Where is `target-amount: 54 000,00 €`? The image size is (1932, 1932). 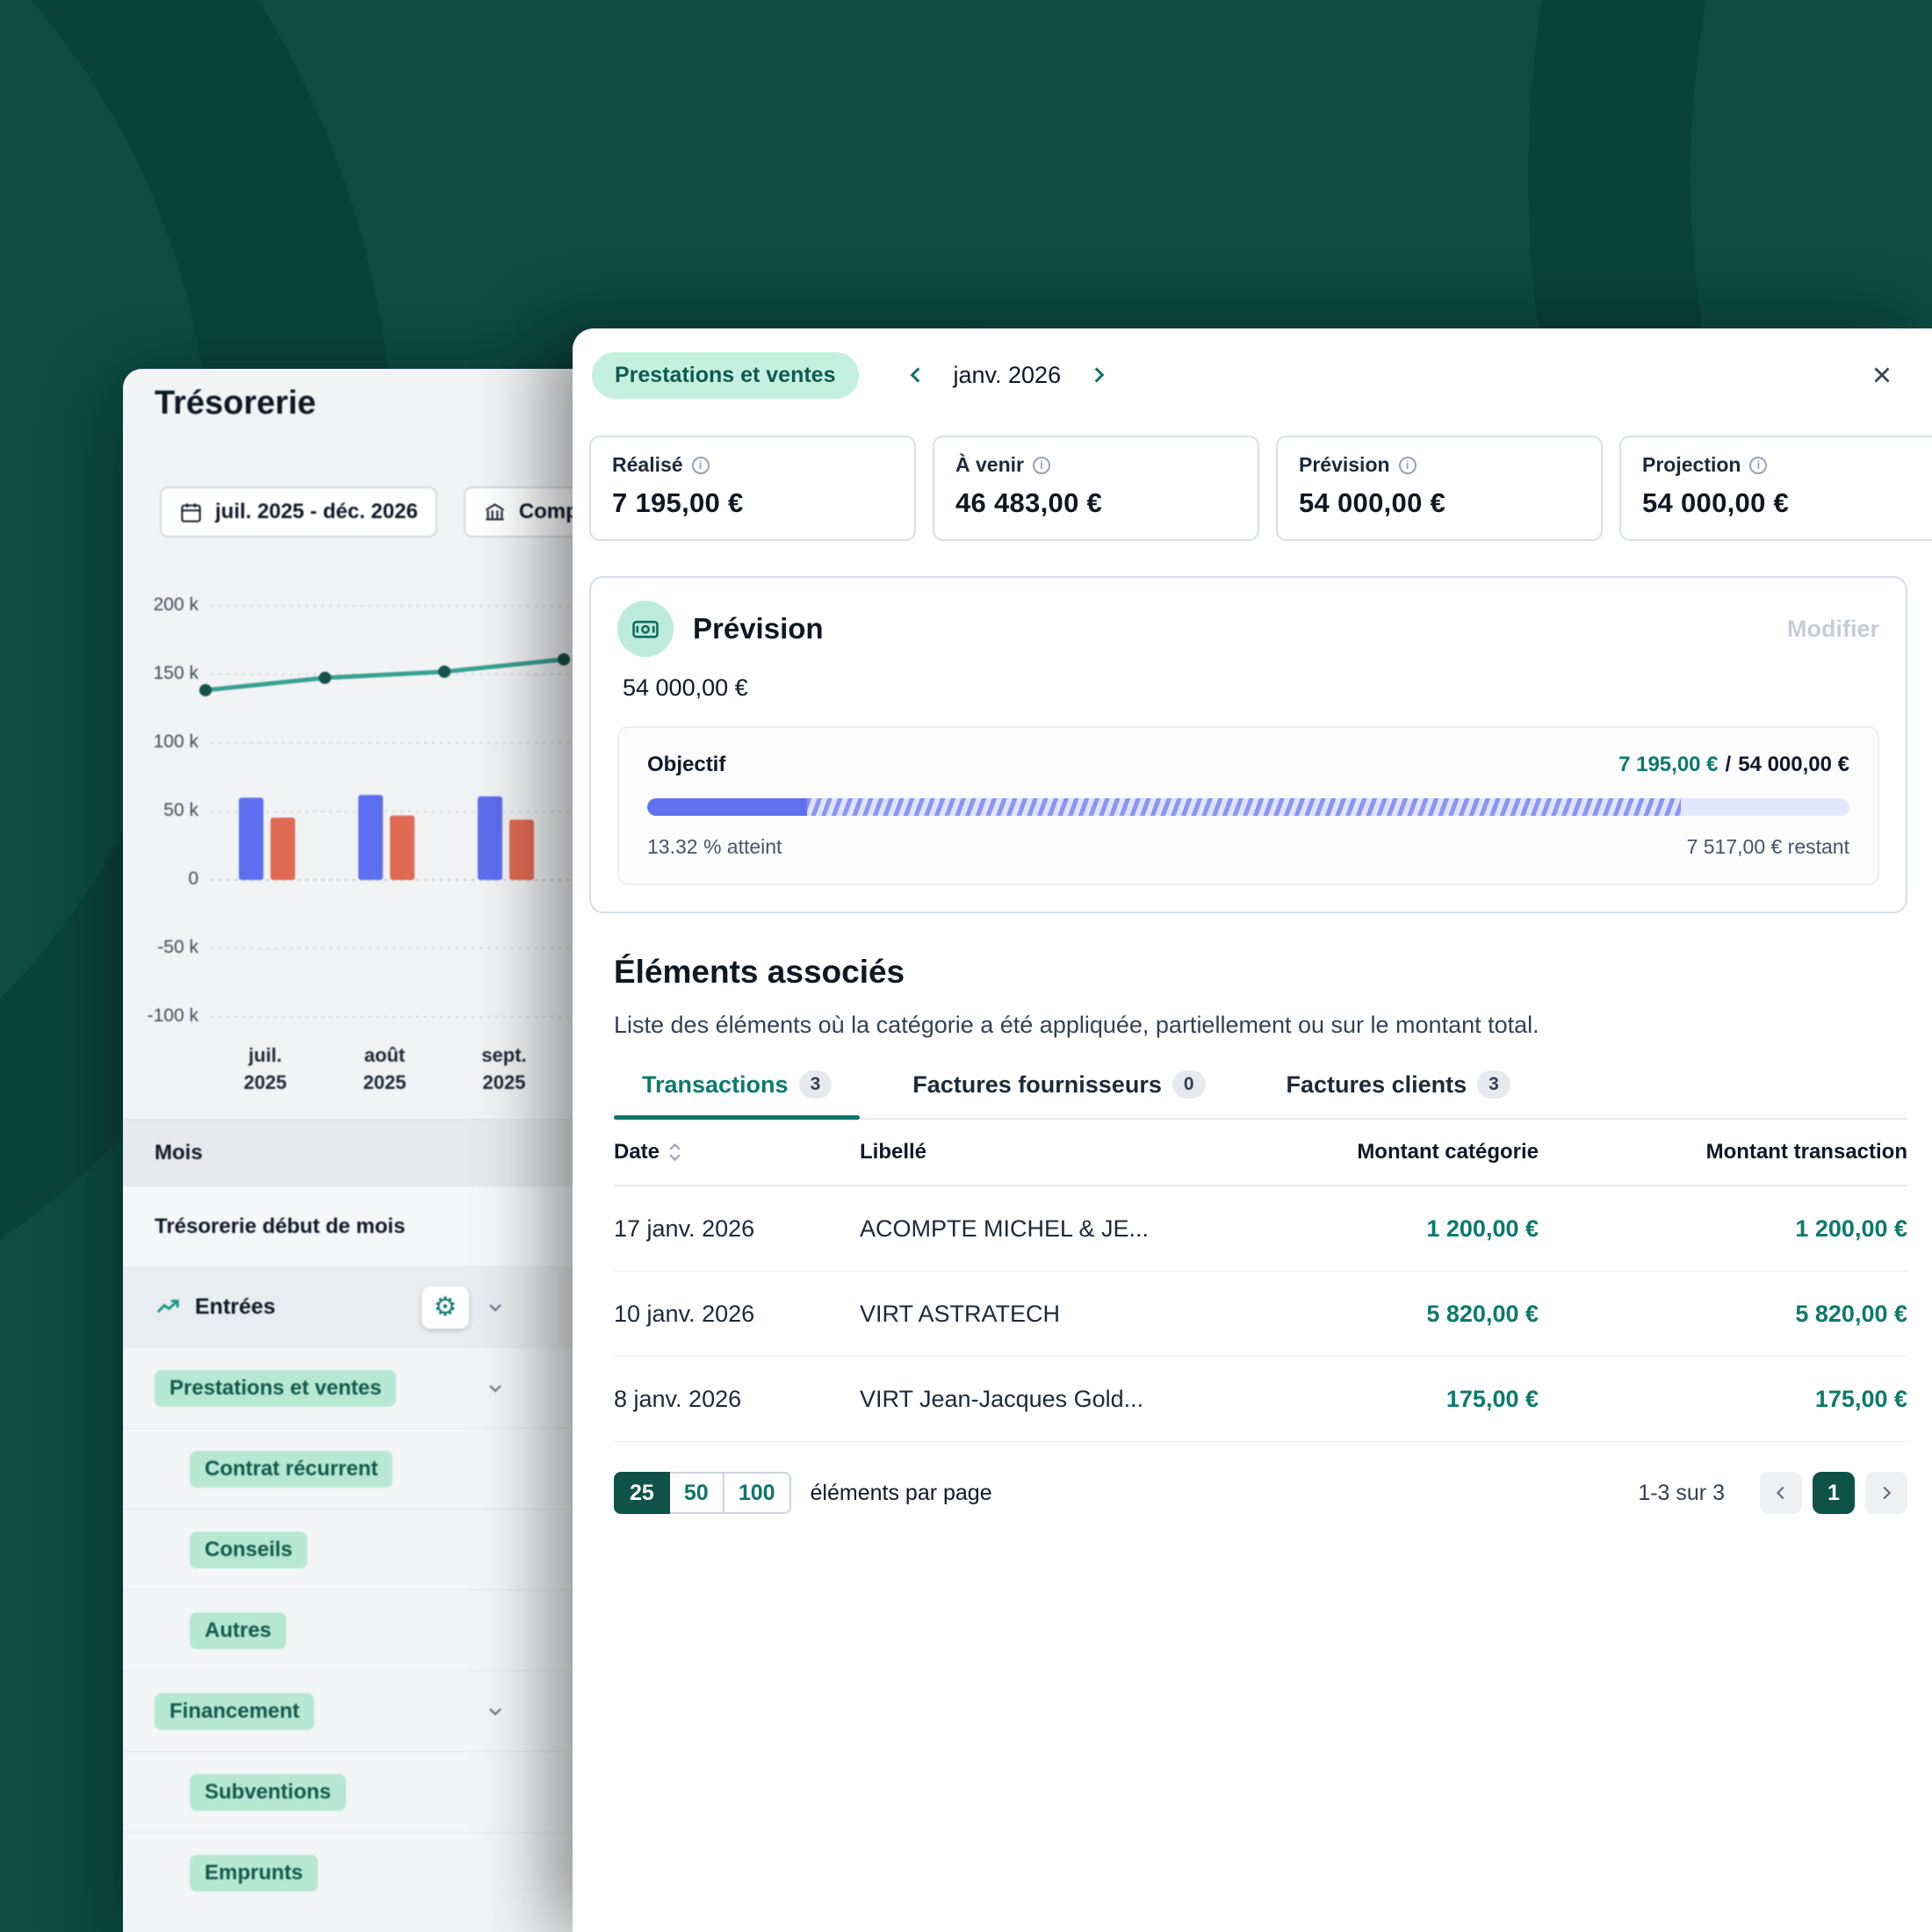
target-amount: 54 000,00 € is located at coordinates (1793, 764).